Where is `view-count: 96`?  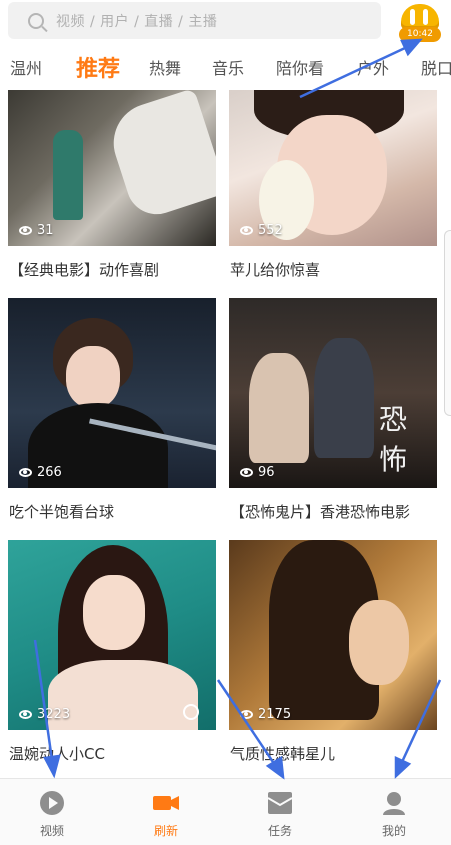 view-count: 96 is located at coordinates (257, 472).